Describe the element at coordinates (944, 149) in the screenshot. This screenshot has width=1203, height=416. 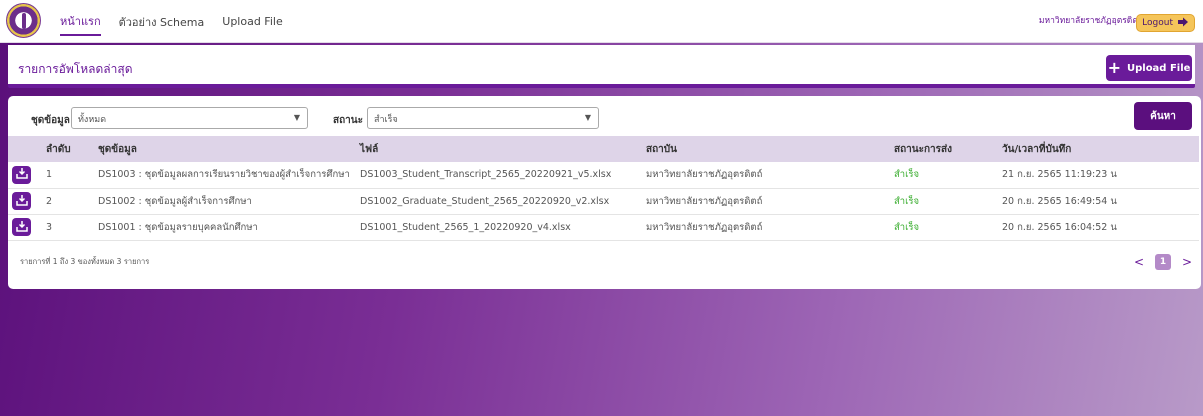
I see `col-status: สถานะการส่ง` at that location.